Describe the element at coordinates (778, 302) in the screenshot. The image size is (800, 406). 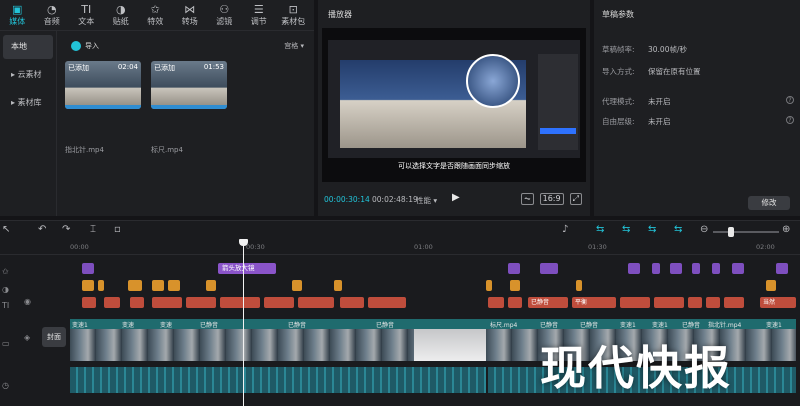
I see `text-clip: 当然` at that location.